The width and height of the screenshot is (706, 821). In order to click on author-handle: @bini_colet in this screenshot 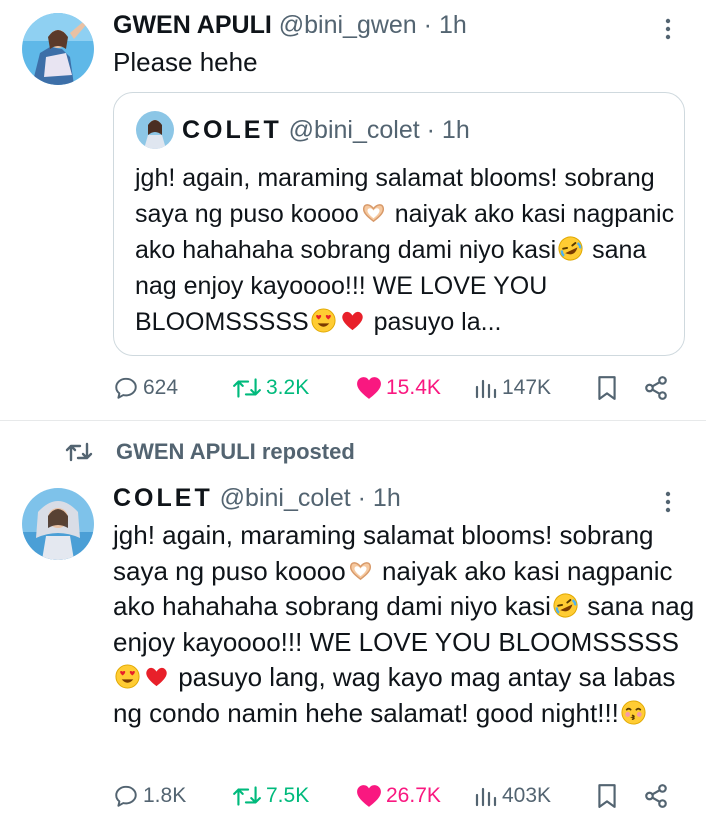, I will do `click(285, 498)`.